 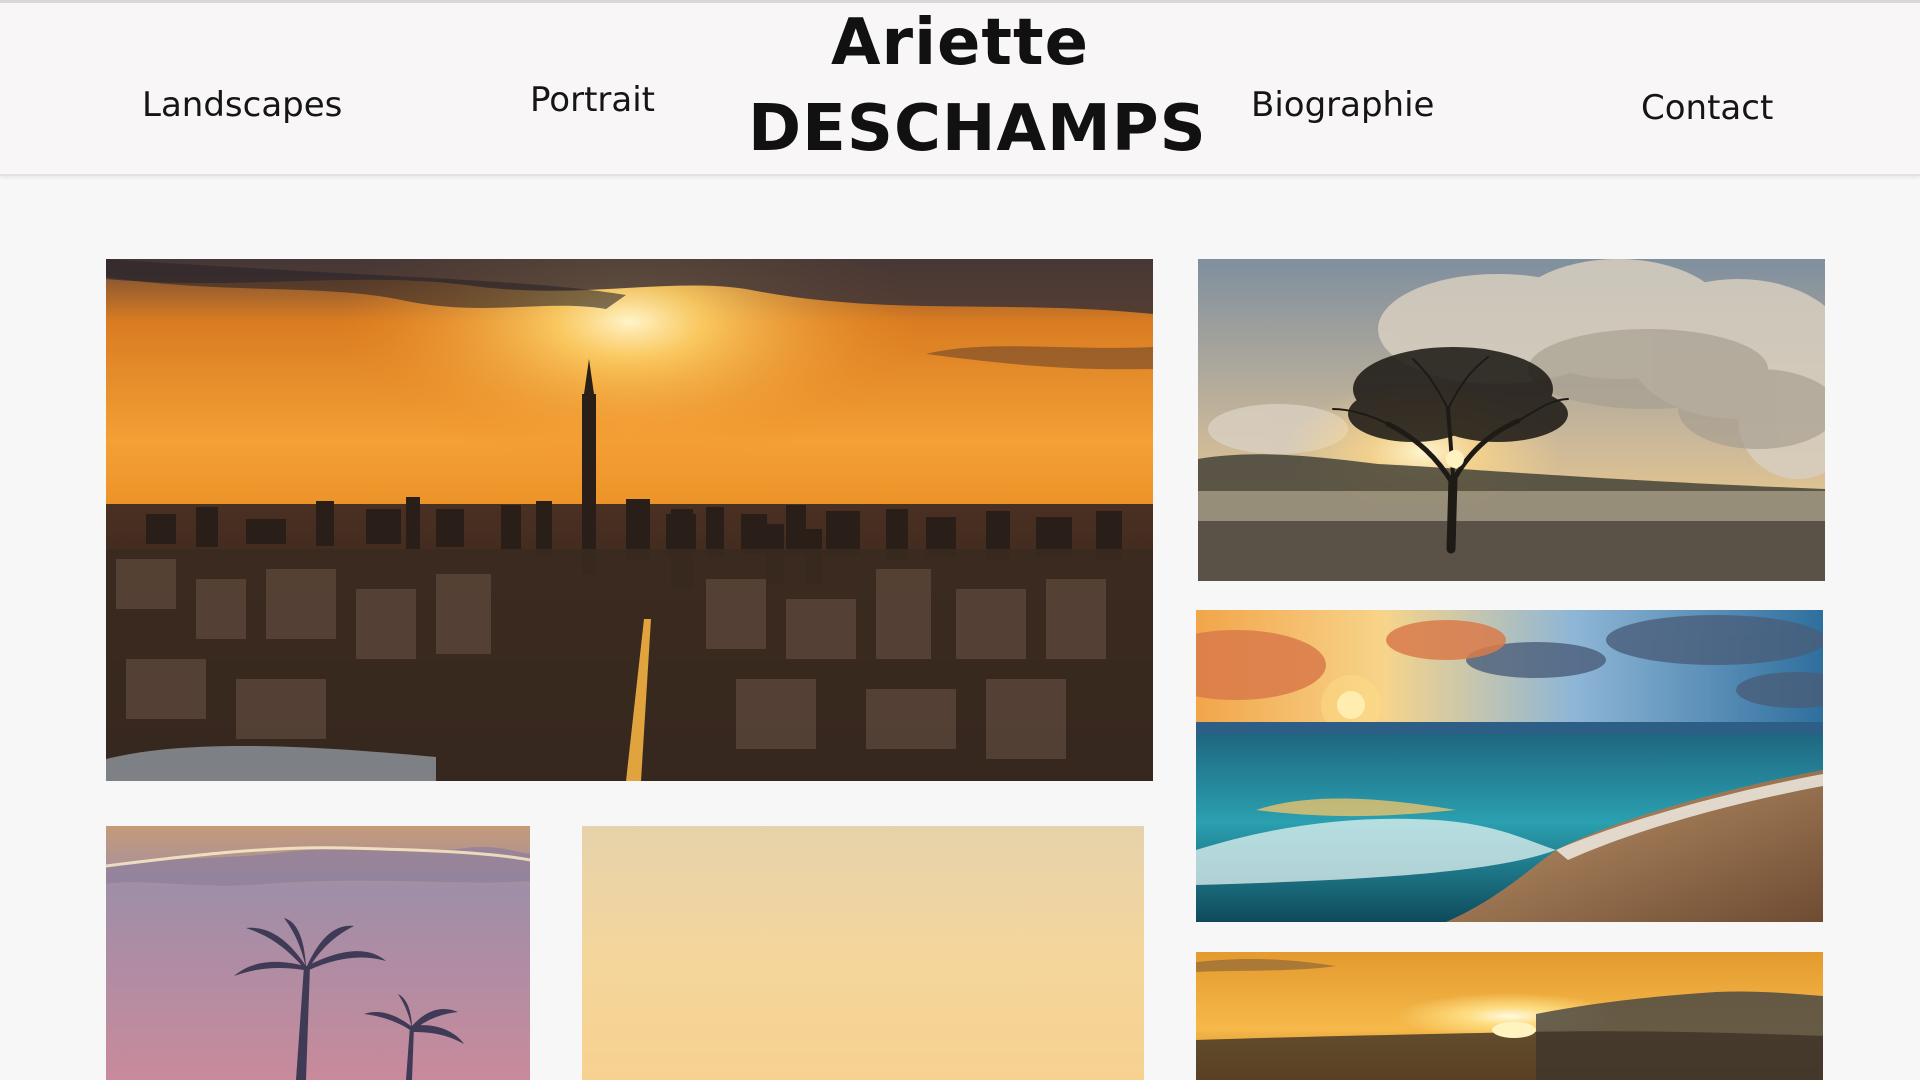 What do you see at coordinates (977, 129) in the screenshot?
I see `brand-last-name: DESCHAMPS` at bounding box center [977, 129].